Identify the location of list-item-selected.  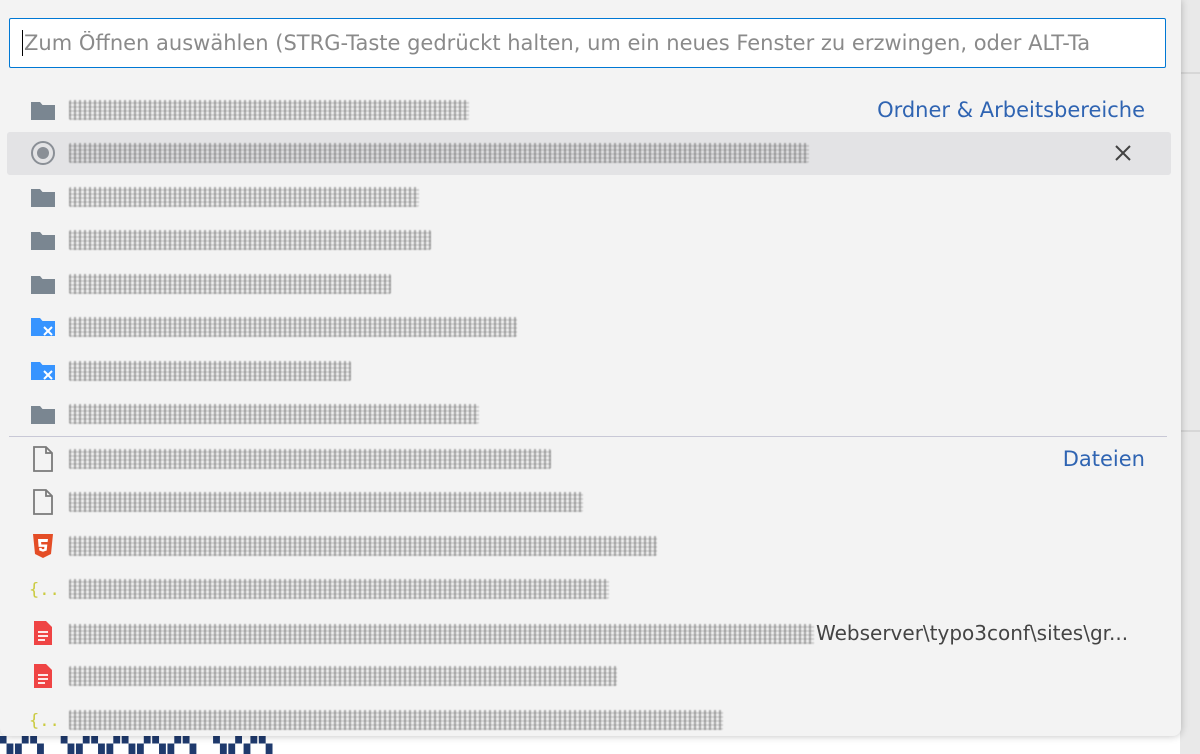
(589, 153).